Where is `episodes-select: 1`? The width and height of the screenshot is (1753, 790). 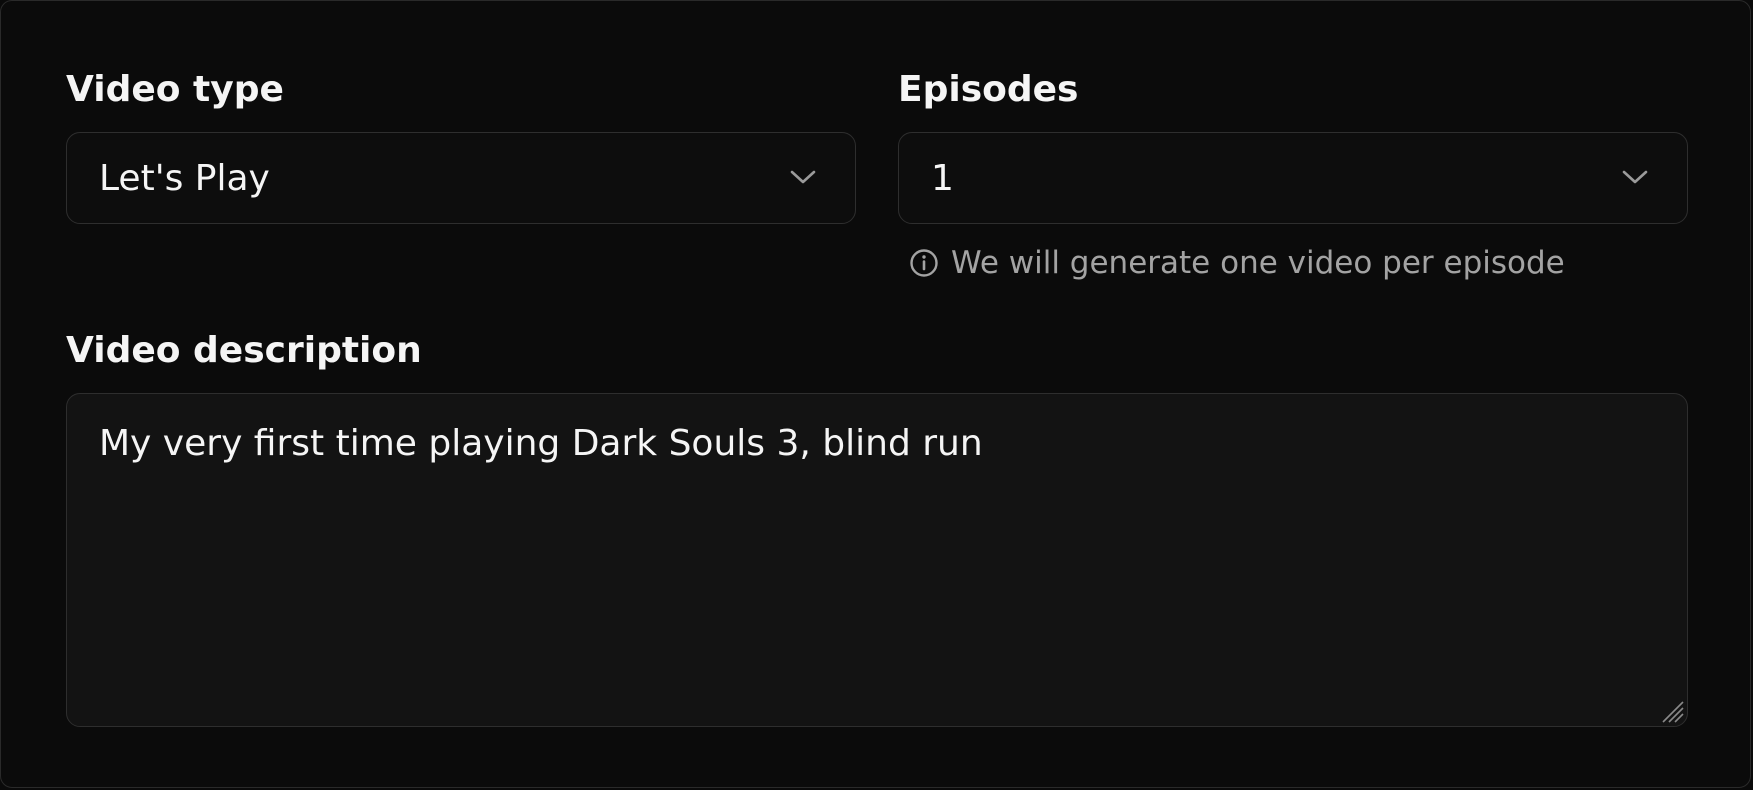 episodes-select: 1 is located at coordinates (1293, 178).